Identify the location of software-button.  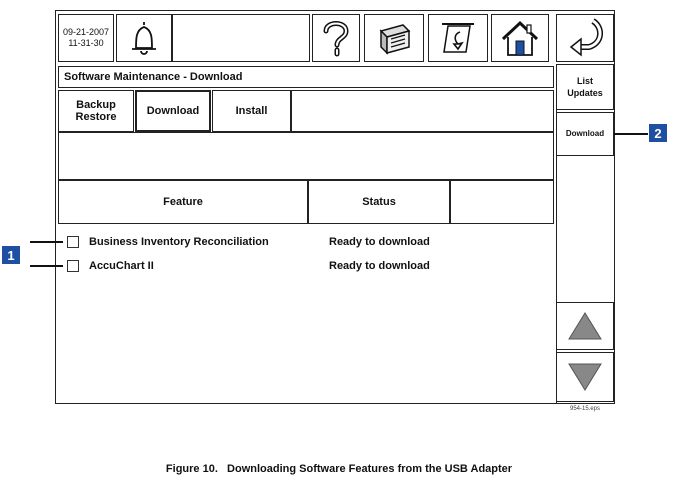
(394, 38).